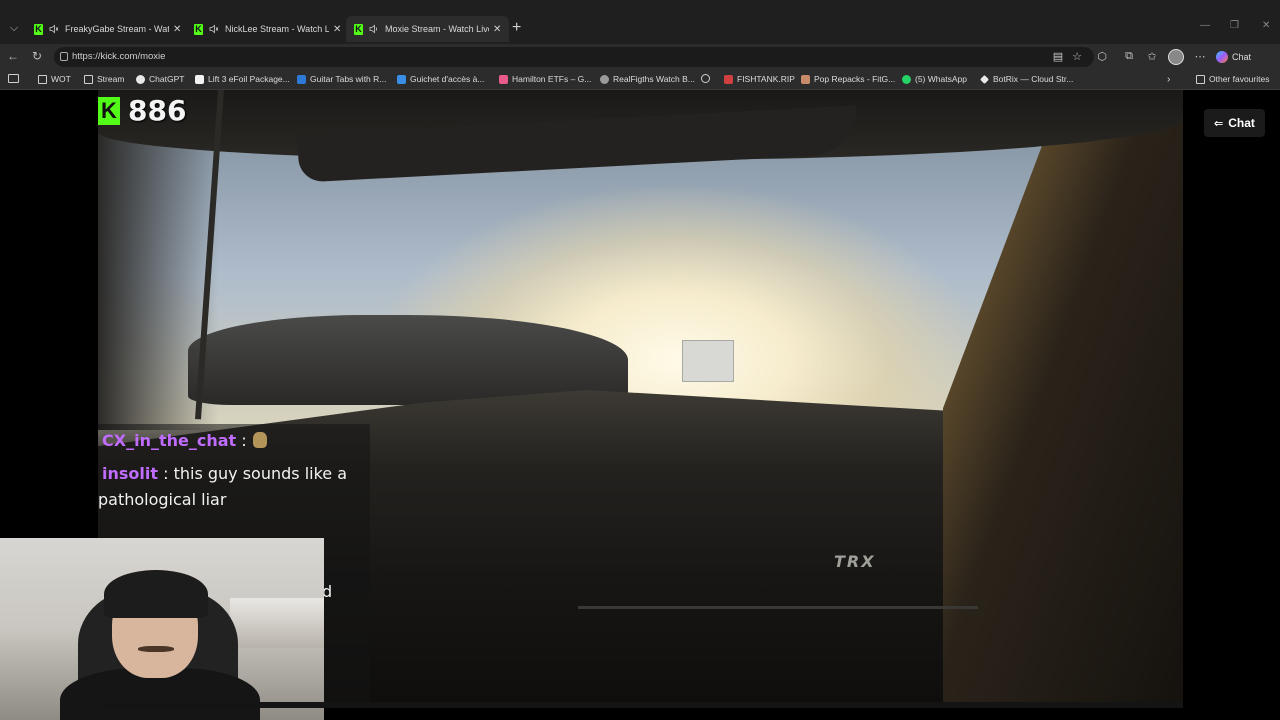 This screenshot has width=1280, height=720. I want to click on botrix-icon, so click(984, 79).